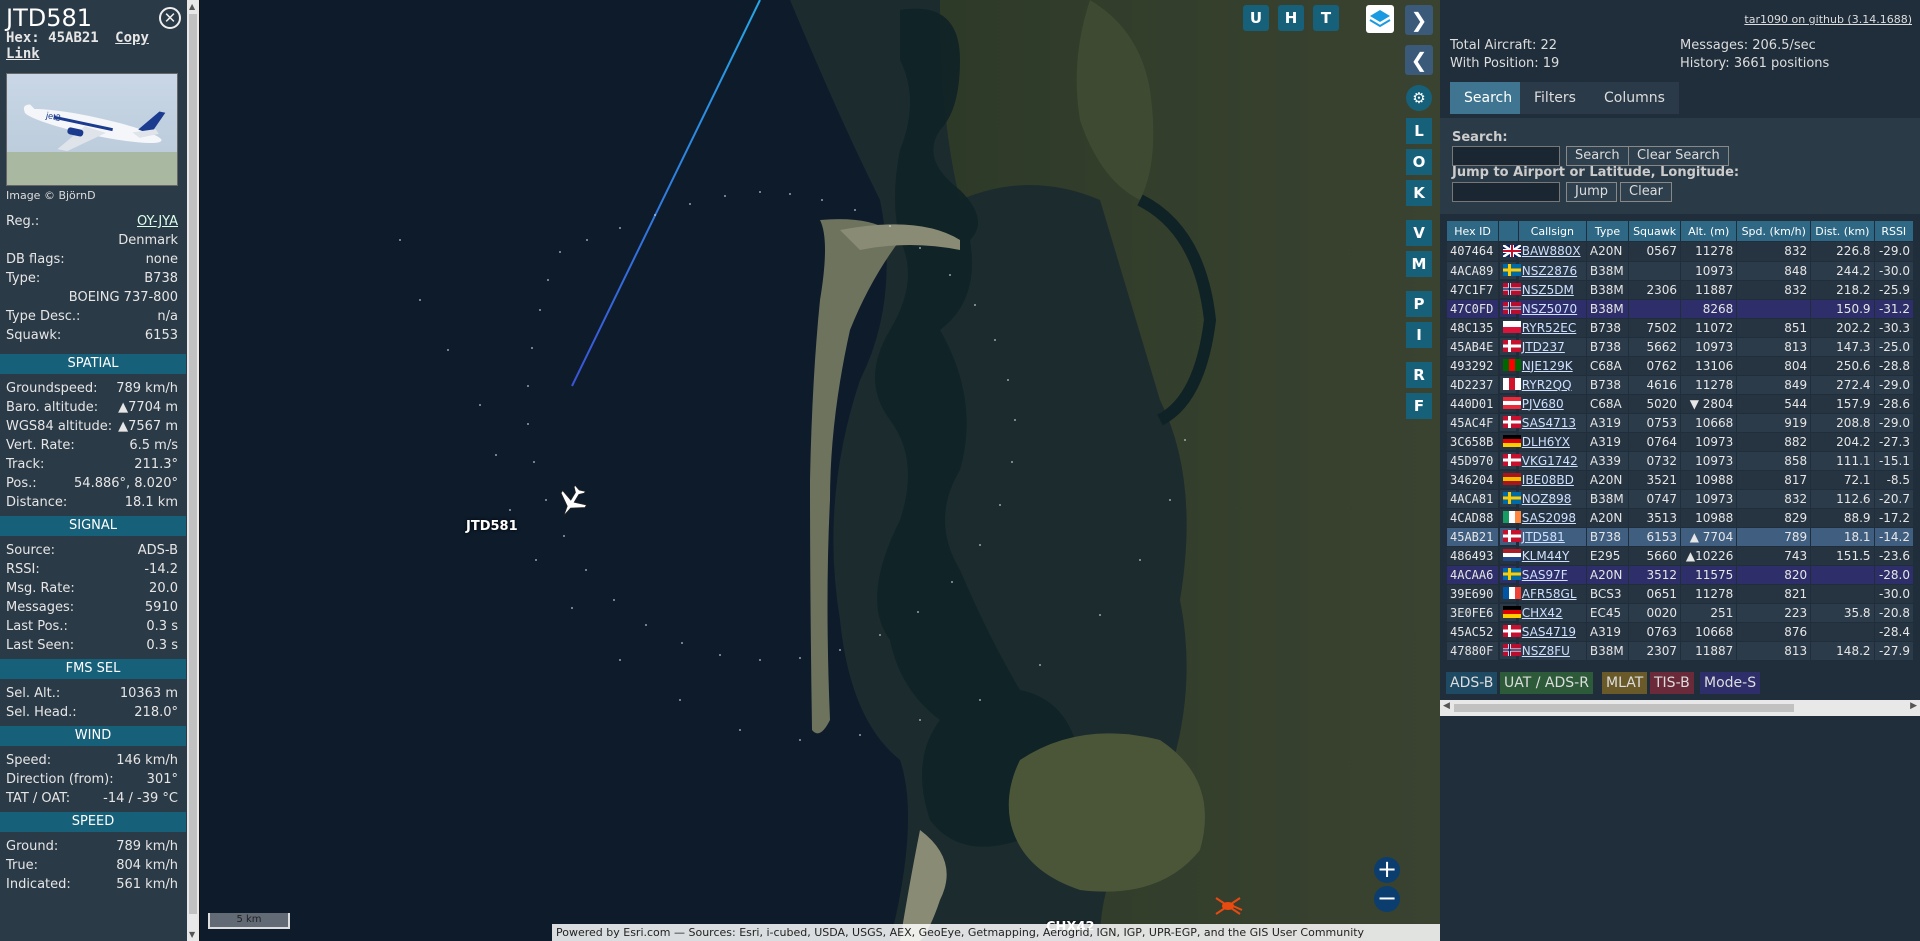 The image size is (1920, 941). What do you see at coordinates (1552, 327) in the screenshot?
I see `cell-cs: RYR52EC` at bounding box center [1552, 327].